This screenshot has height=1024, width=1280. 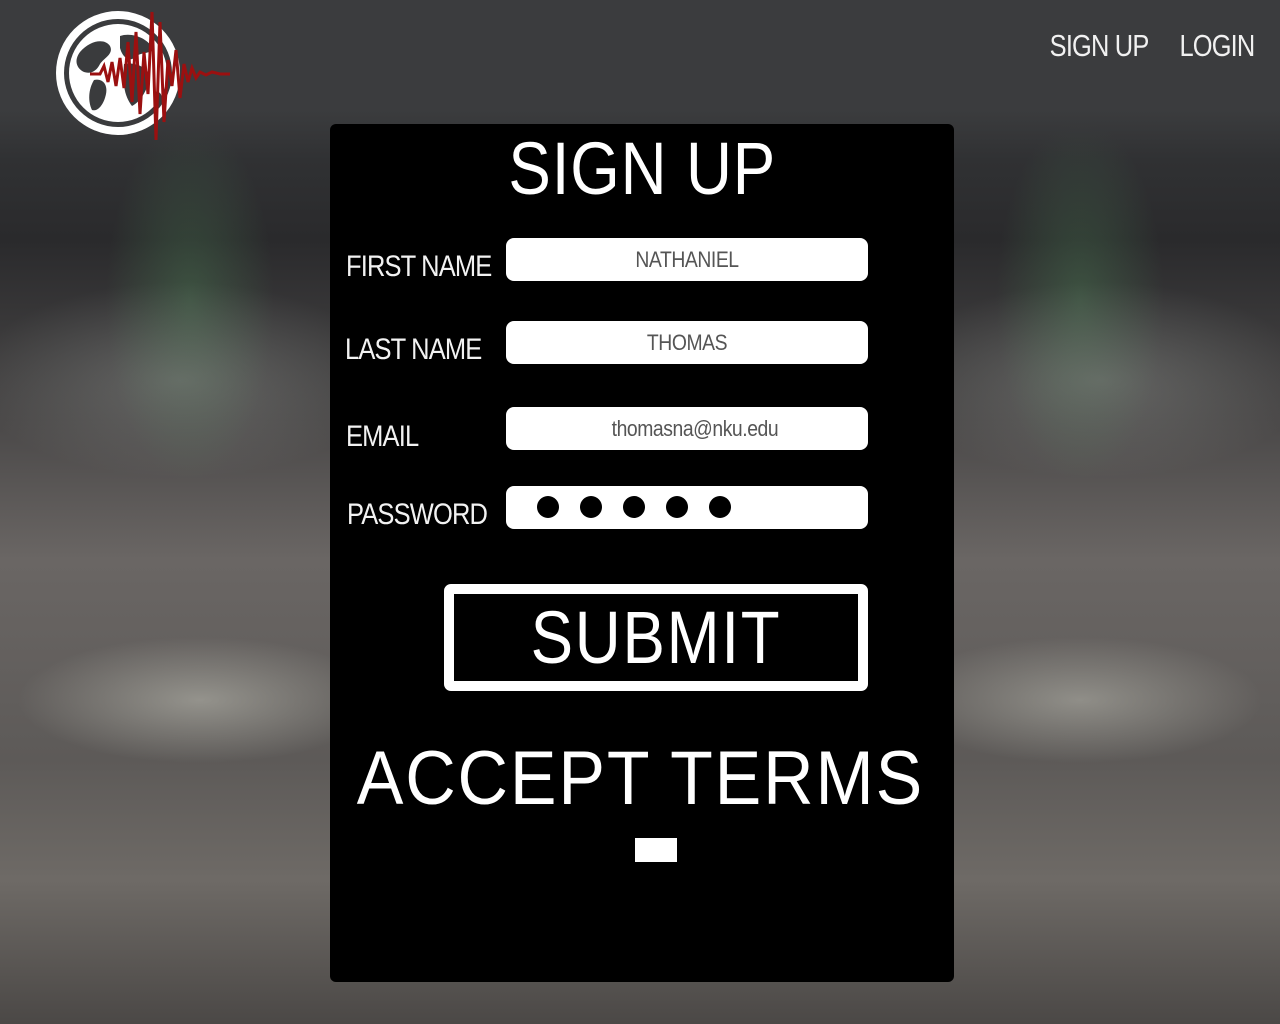 I want to click on accept-terms-checkbox, so click(x=656, y=850).